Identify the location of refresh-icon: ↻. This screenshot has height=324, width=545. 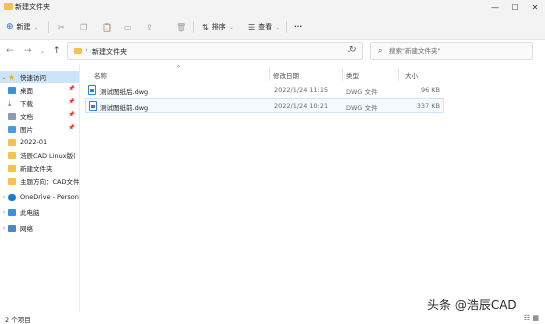
(353, 50).